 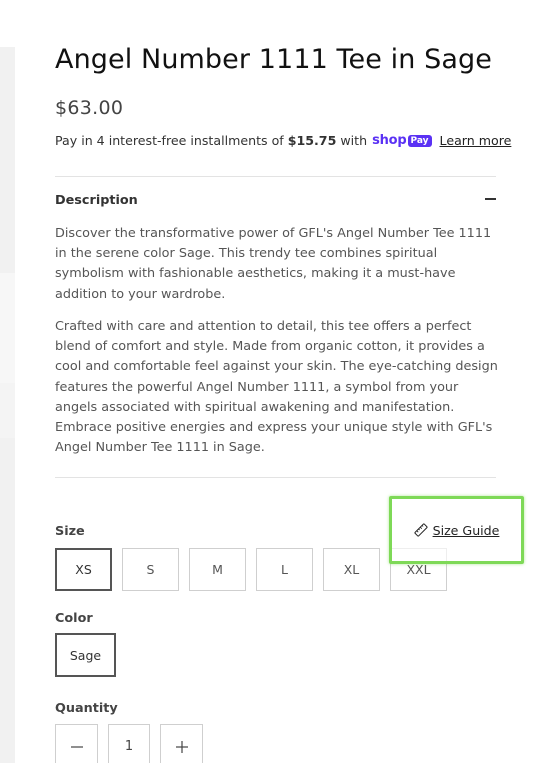 I want to click on size-option-l: L, so click(x=284, y=569).